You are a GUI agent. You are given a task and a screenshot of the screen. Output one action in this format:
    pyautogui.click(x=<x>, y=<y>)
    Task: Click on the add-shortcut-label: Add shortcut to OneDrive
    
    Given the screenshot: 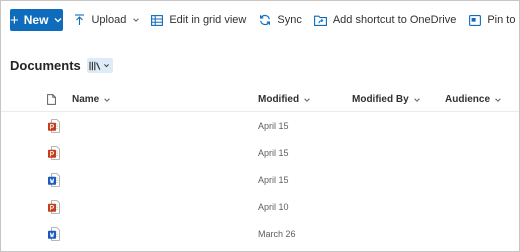 What is the action you would take?
    pyautogui.click(x=394, y=20)
    